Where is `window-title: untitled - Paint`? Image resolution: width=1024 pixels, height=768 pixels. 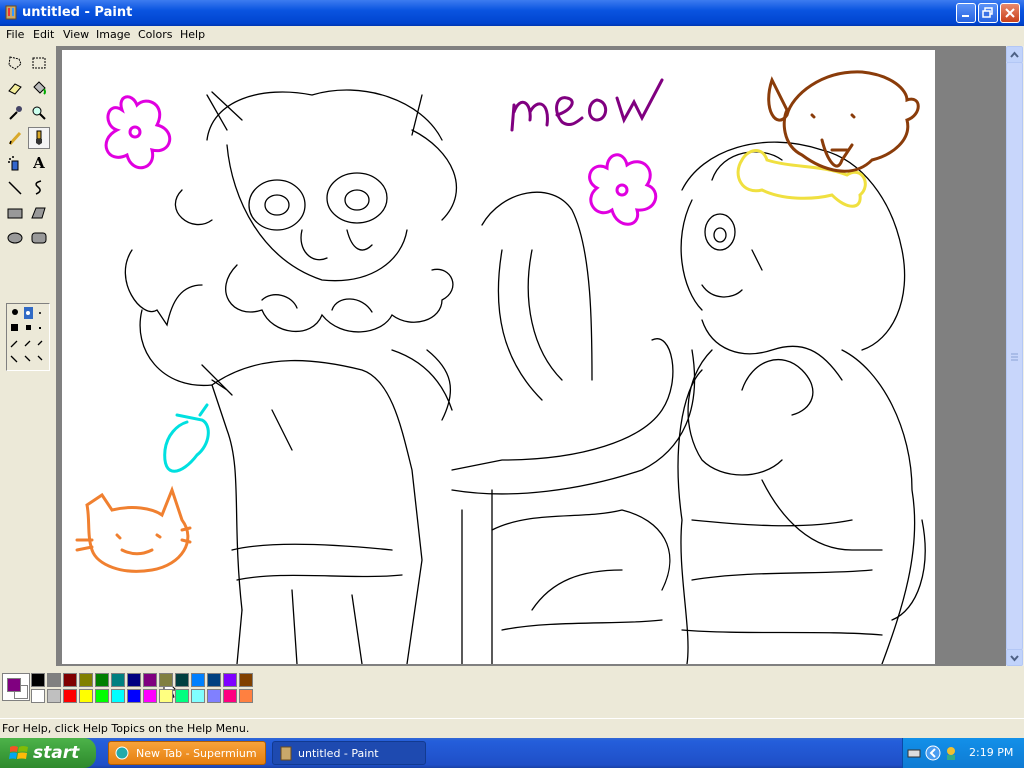 window-title: untitled - Paint is located at coordinates (77, 12).